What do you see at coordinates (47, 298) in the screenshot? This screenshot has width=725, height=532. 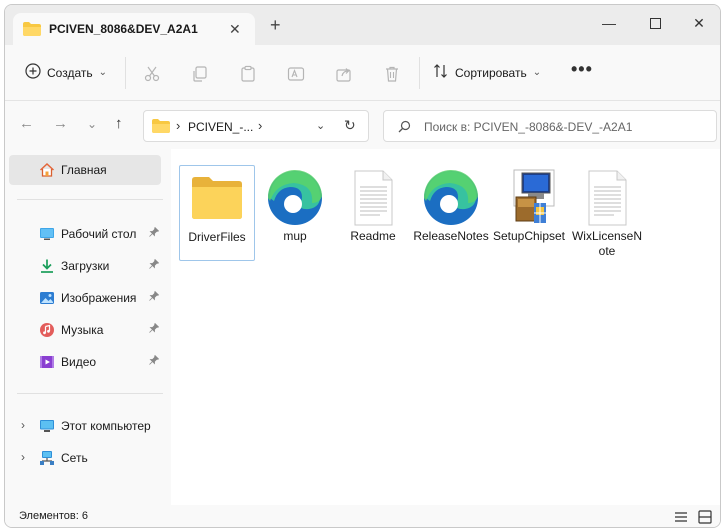 I see `pictures-icon` at bounding box center [47, 298].